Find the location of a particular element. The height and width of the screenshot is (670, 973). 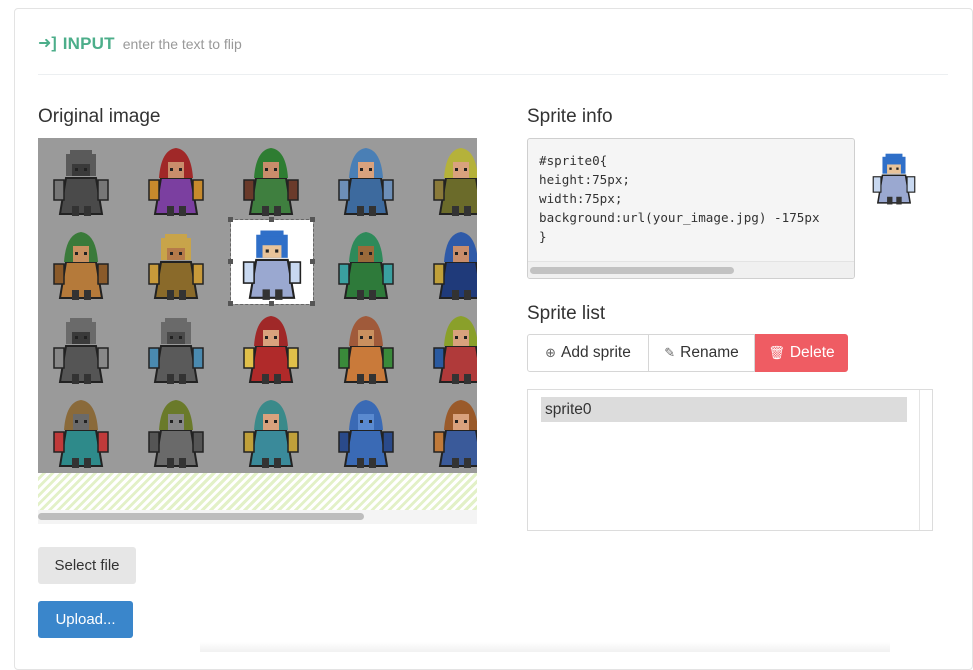

sign-in-icon: ➜] is located at coordinates (47, 43).